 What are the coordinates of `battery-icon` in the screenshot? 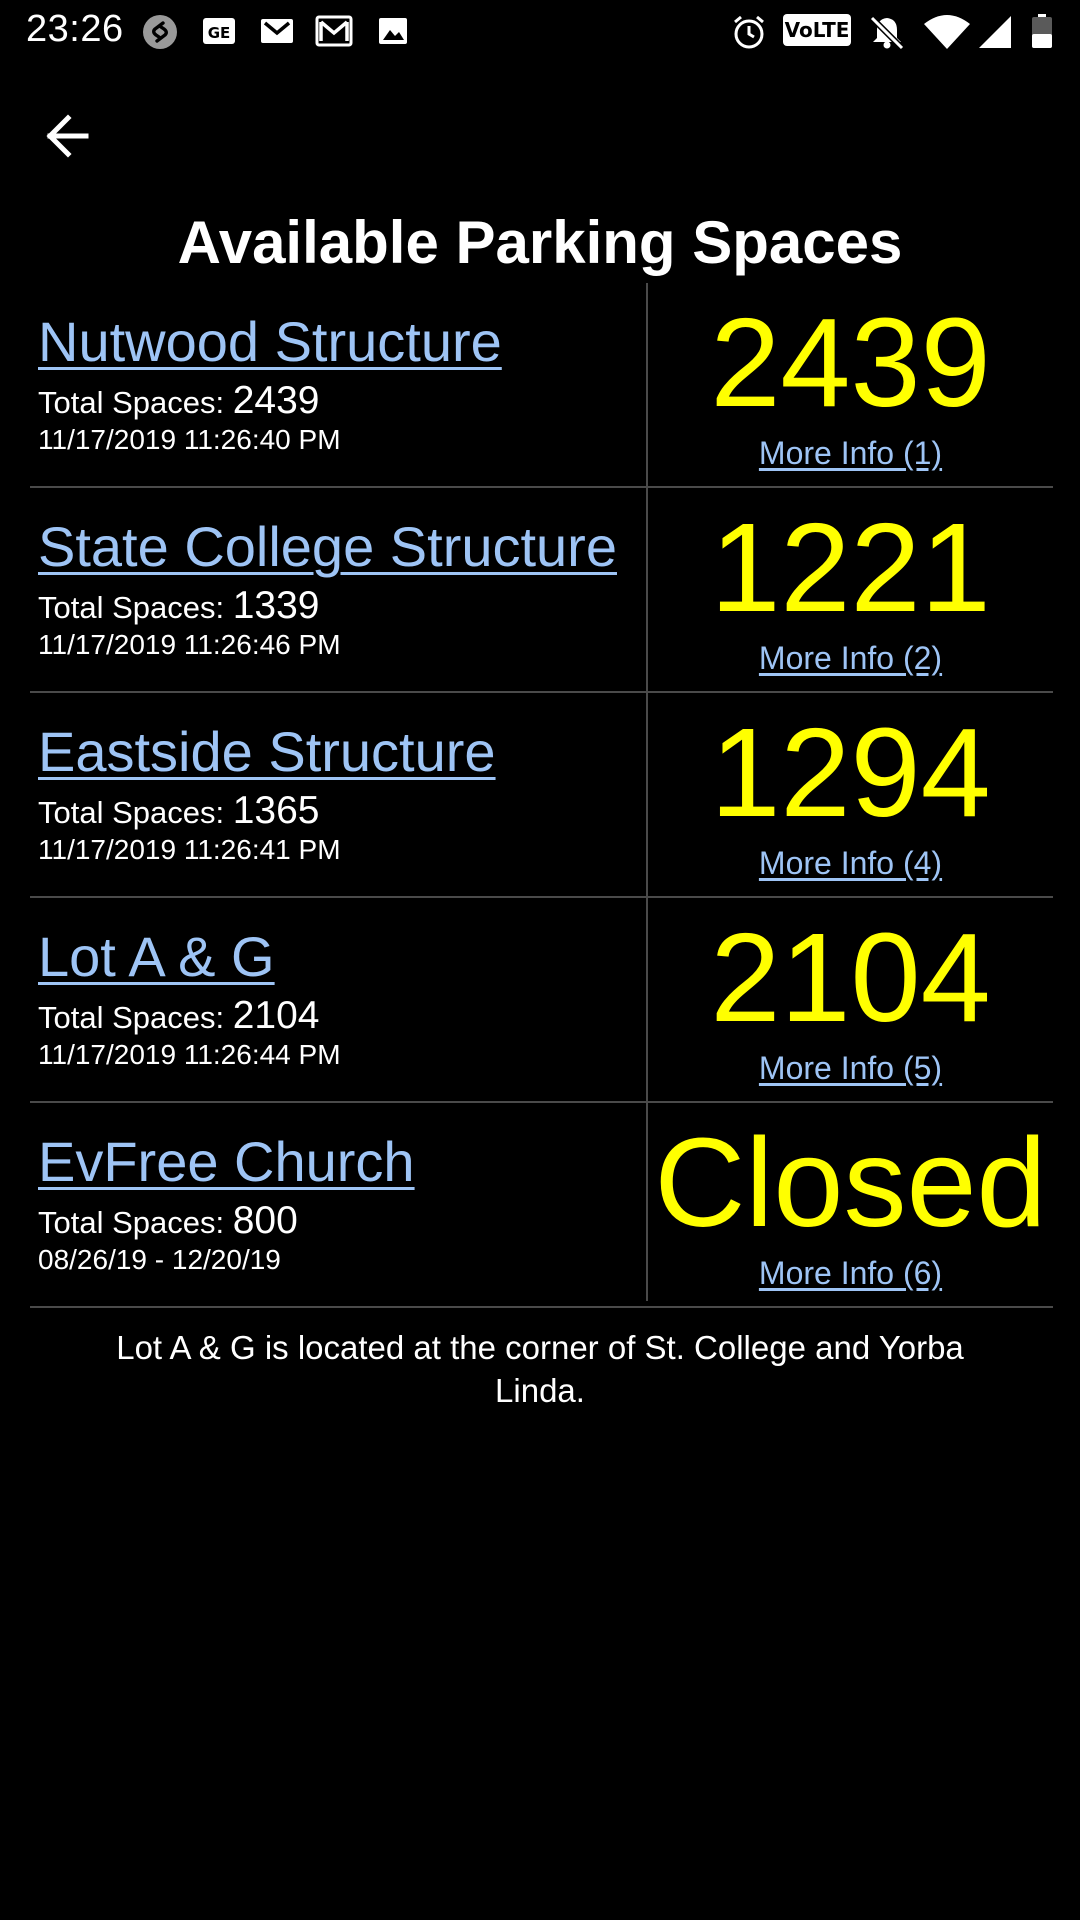 It's located at (1042, 31).